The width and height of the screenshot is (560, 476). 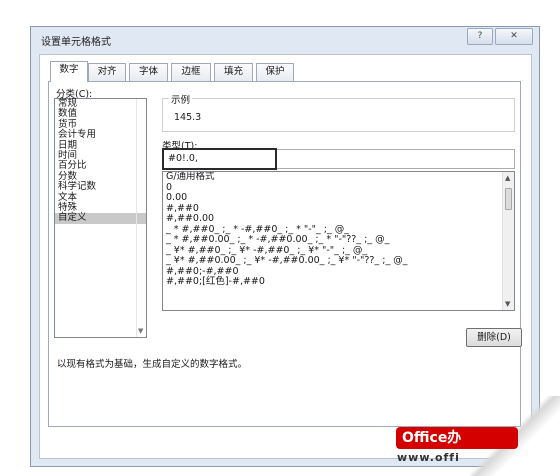 What do you see at coordinates (338, 115) in the screenshot?
I see `sample-group` at bounding box center [338, 115].